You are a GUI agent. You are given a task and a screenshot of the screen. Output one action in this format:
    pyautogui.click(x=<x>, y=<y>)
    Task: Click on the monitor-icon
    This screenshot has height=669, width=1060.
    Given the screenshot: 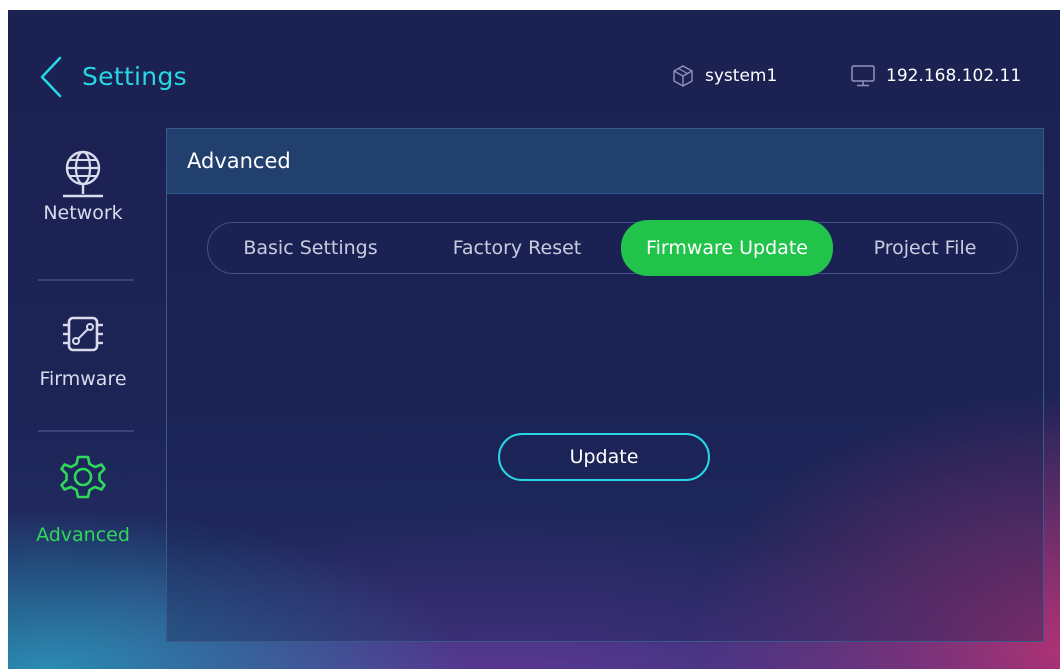 What is the action you would take?
    pyautogui.click(x=863, y=76)
    